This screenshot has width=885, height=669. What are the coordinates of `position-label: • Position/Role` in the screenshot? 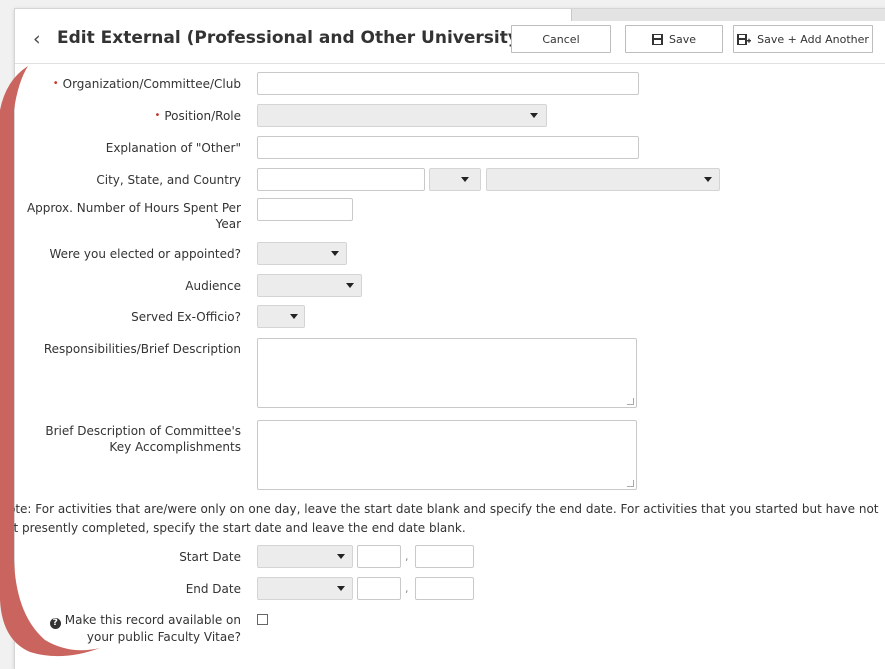 It's located at (128, 116).